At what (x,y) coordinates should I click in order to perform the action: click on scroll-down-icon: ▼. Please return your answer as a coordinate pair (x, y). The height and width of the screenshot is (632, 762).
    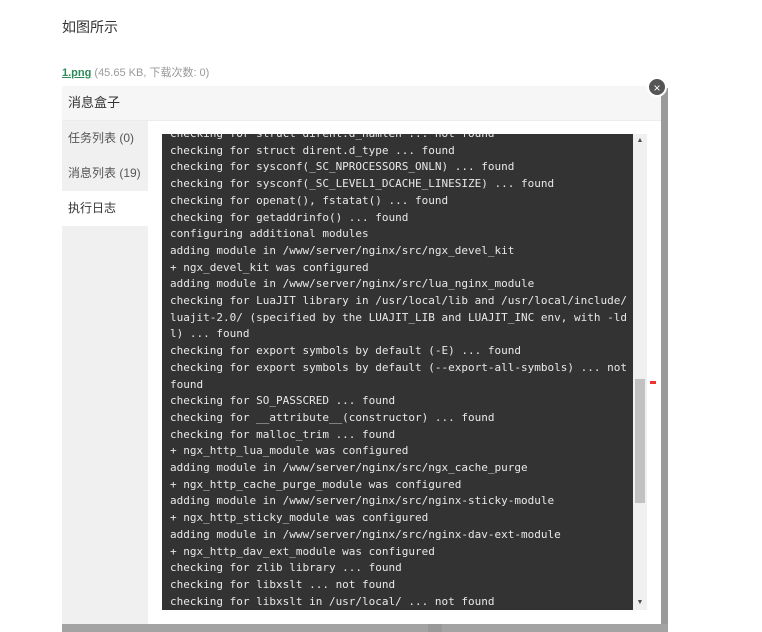
    Looking at the image, I should click on (640, 603).